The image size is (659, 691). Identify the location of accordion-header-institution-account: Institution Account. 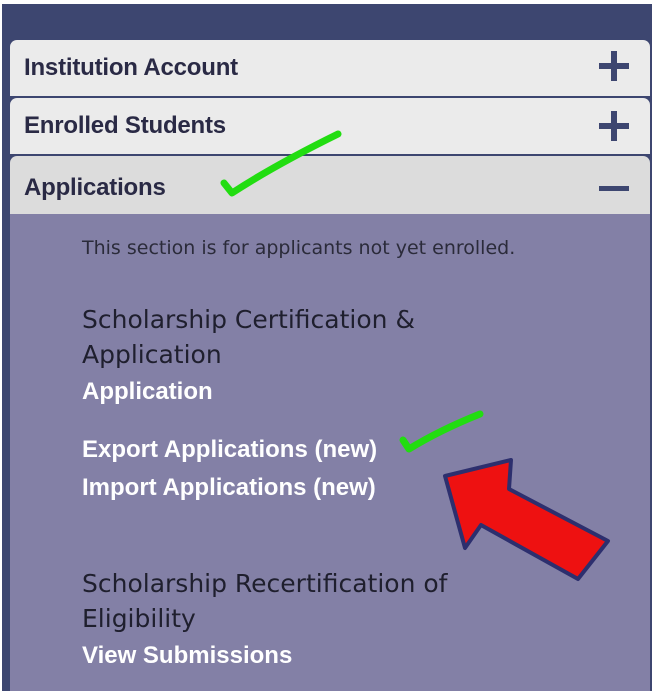
(330, 68).